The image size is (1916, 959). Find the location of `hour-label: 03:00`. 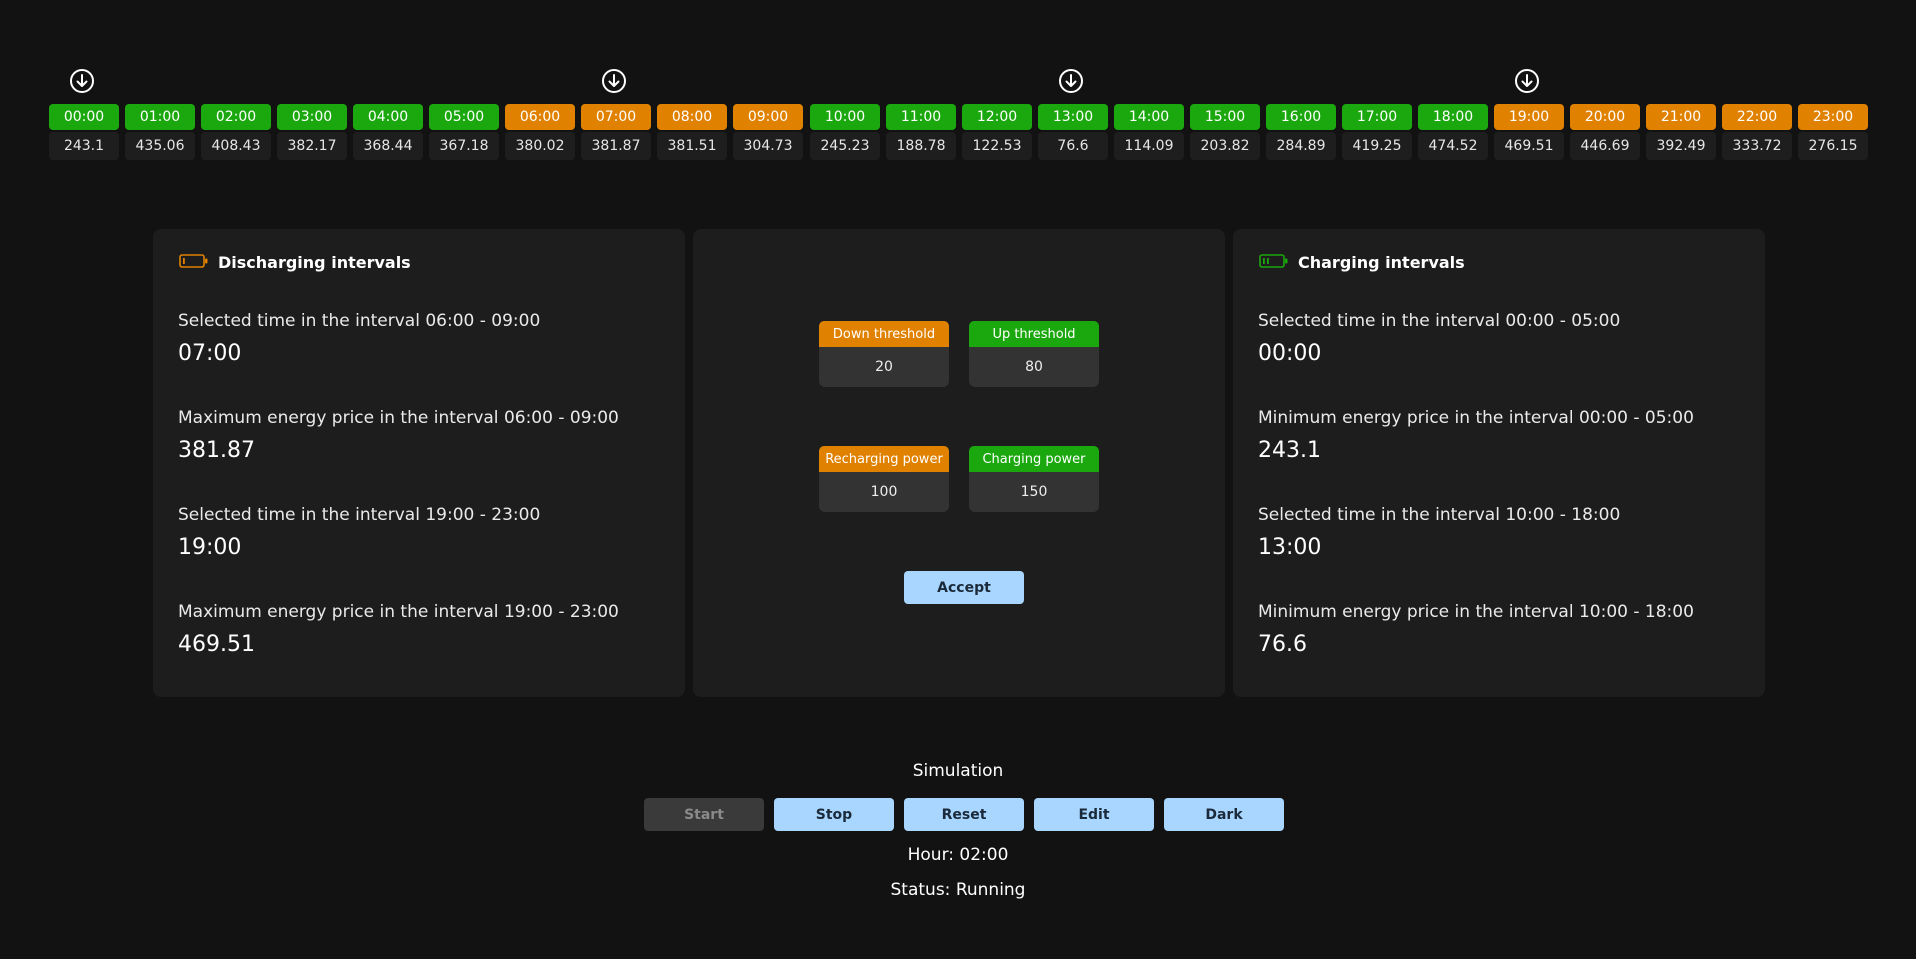

hour-label: 03:00 is located at coordinates (312, 117).